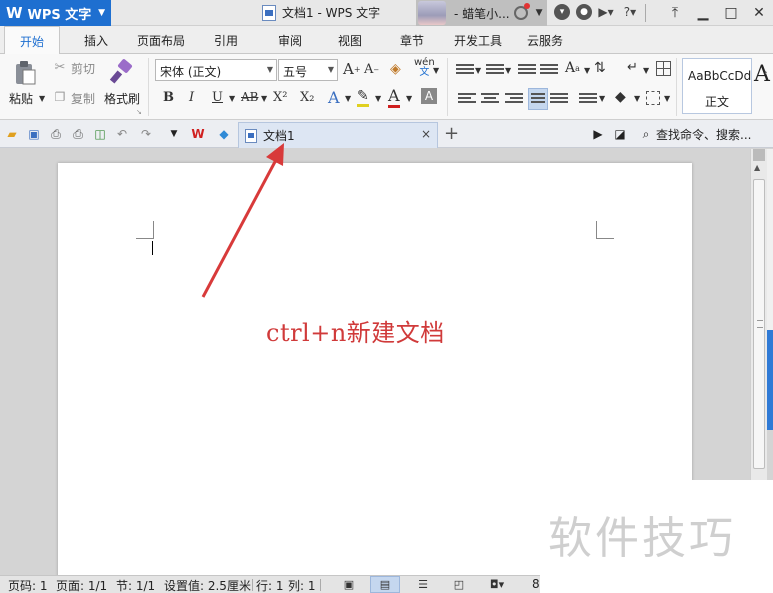 The image size is (773, 593). I want to click on redo-icon: ↷, so click(146, 134).